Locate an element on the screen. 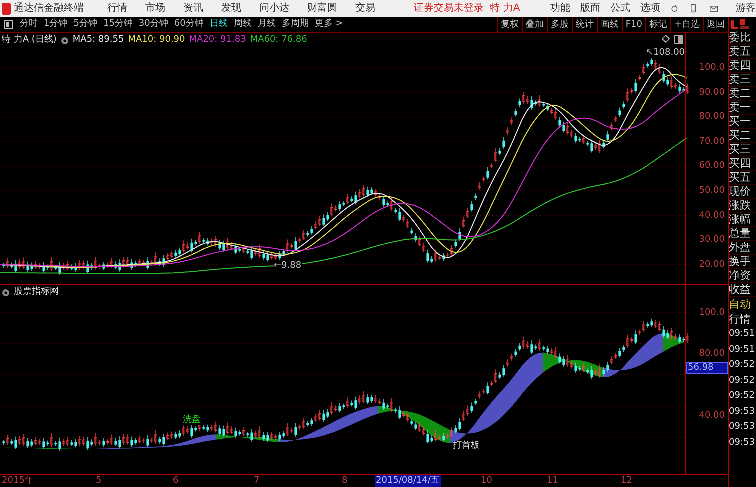 This screenshot has height=487, width=756. quote-field-label: 净资 is located at coordinates (742, 276).